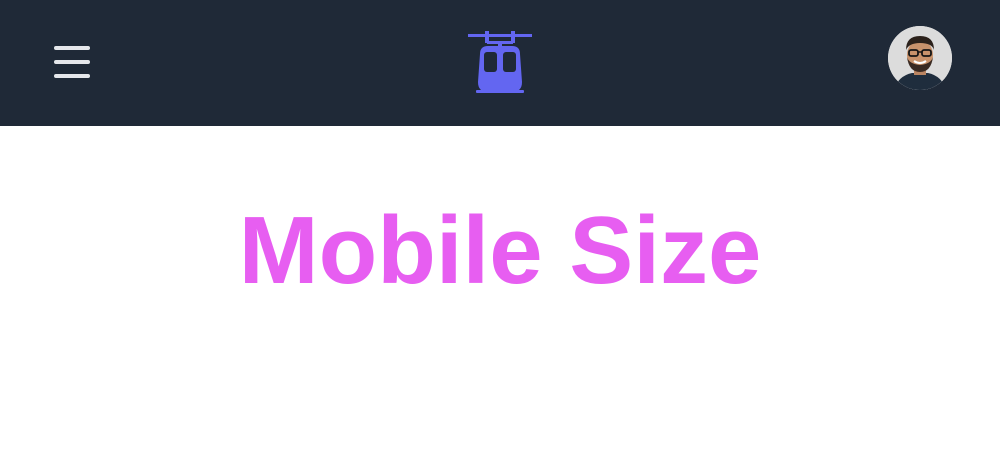 The image size is (1000, 454). Describe the element at coordinates (500, 250) in the screenshot. I see `page-title: Mobile Size` at that location.